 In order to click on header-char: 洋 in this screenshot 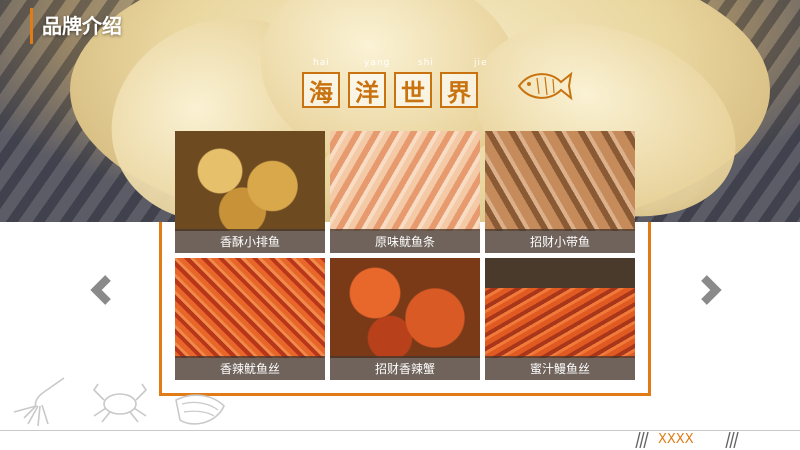, I will do `click(367, 90)`.